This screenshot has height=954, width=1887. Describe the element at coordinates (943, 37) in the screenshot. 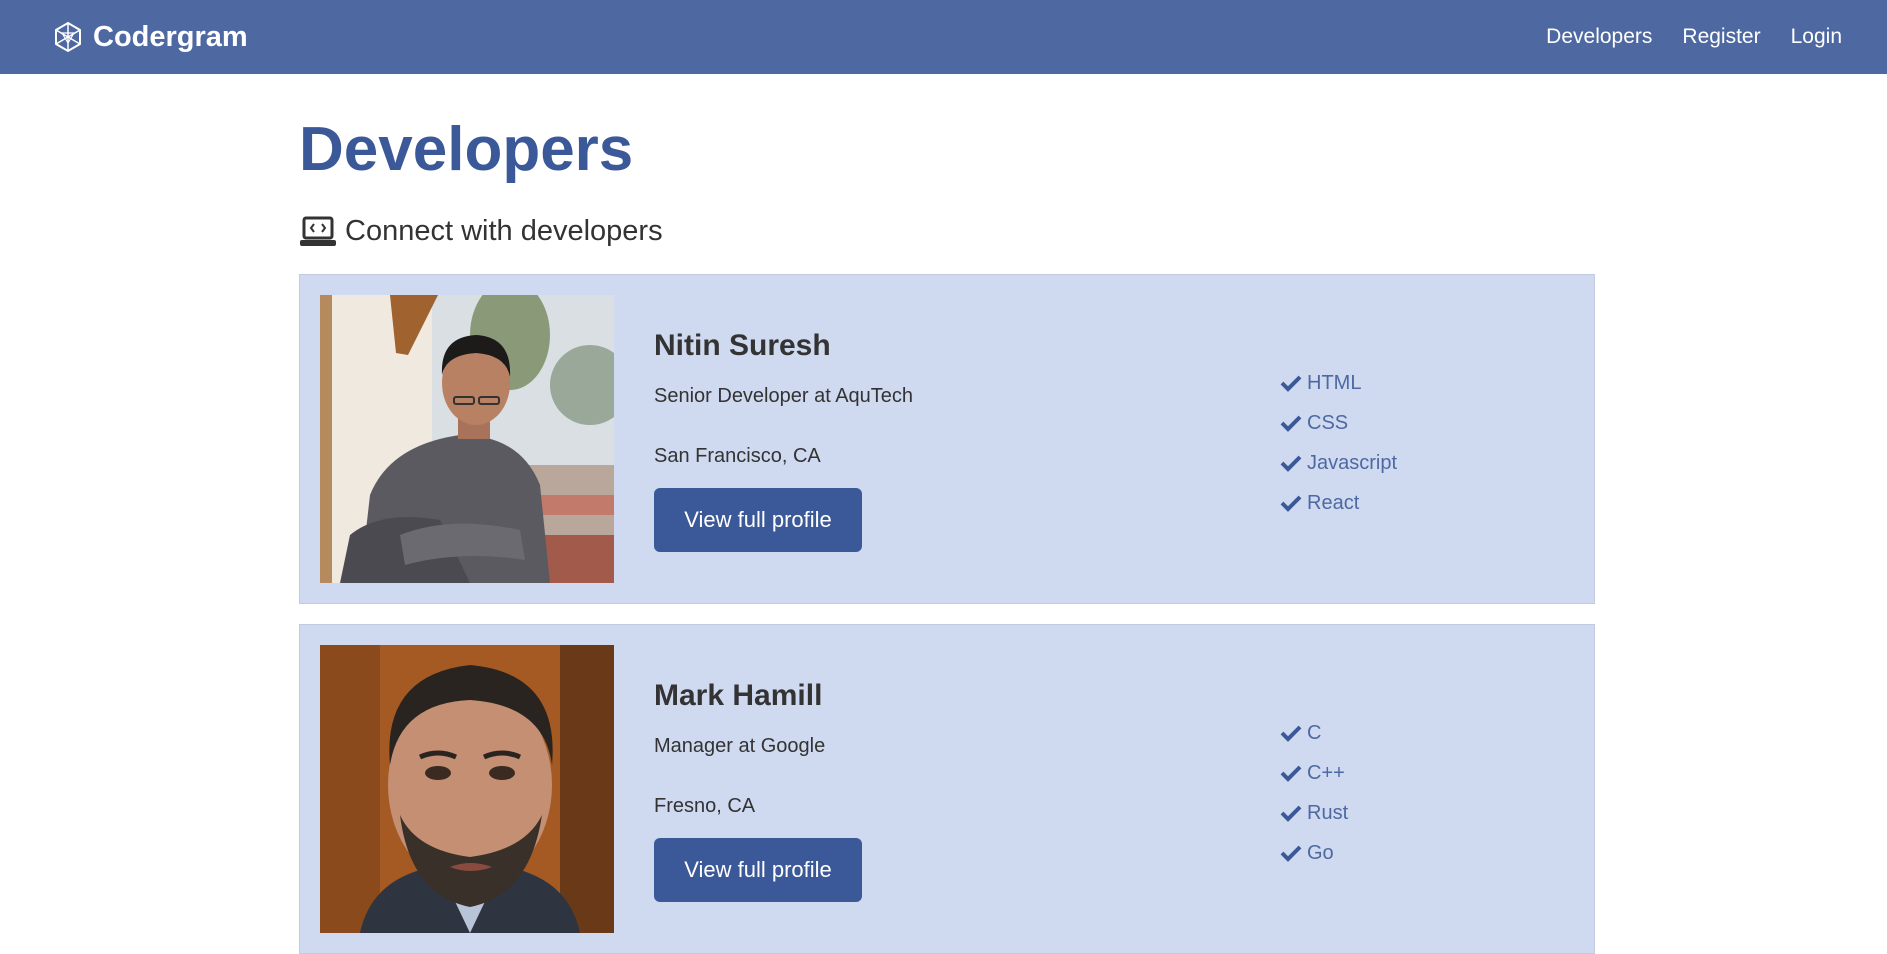

I see `navbar: Codergram Developers Register Login` at that location.